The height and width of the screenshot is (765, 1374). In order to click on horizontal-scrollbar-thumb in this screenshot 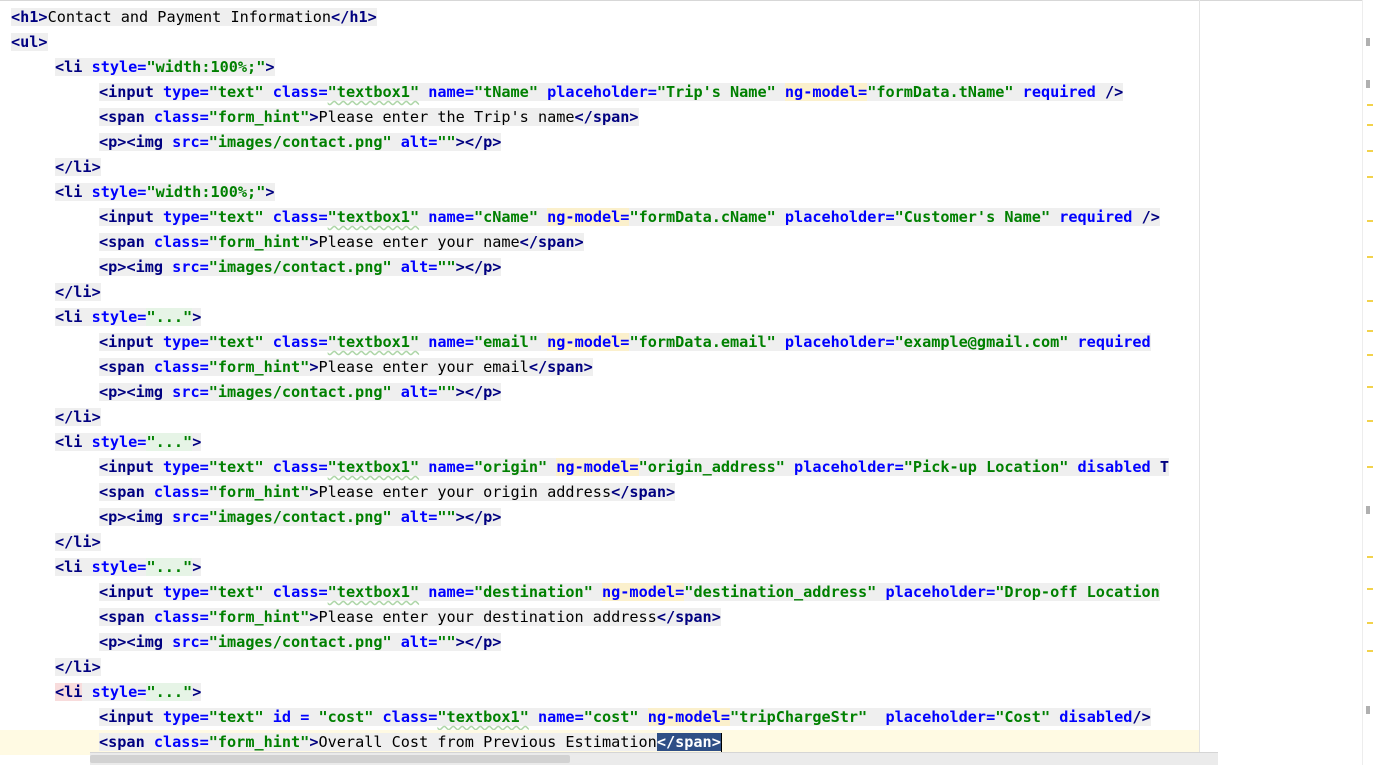, I will do `click(330, 759)`.